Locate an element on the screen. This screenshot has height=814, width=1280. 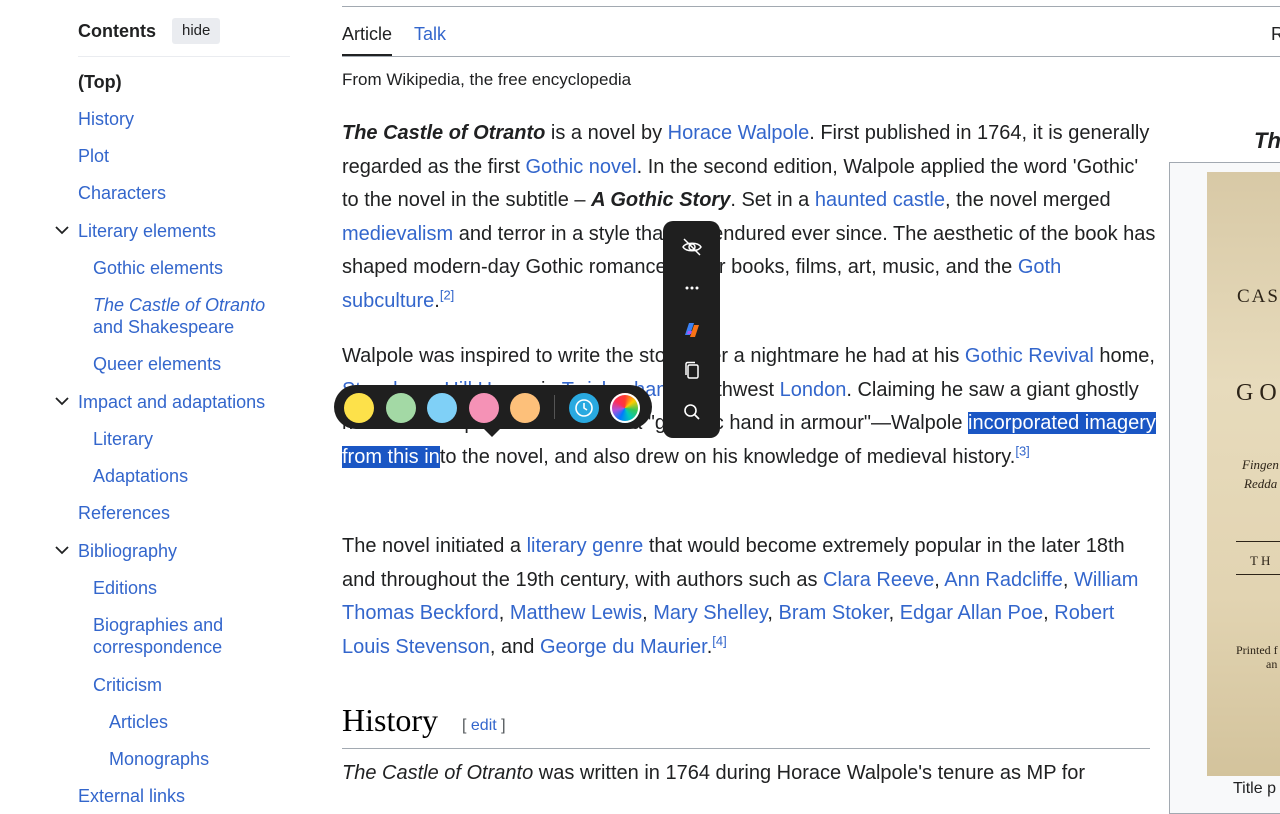
toc-header: Contents hide is located at coordinates (184, 37).